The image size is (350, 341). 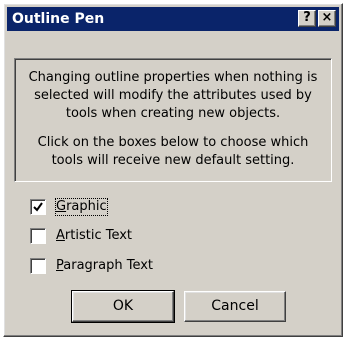 I want to click on checkmark-icon, so click(x=38, y=207).